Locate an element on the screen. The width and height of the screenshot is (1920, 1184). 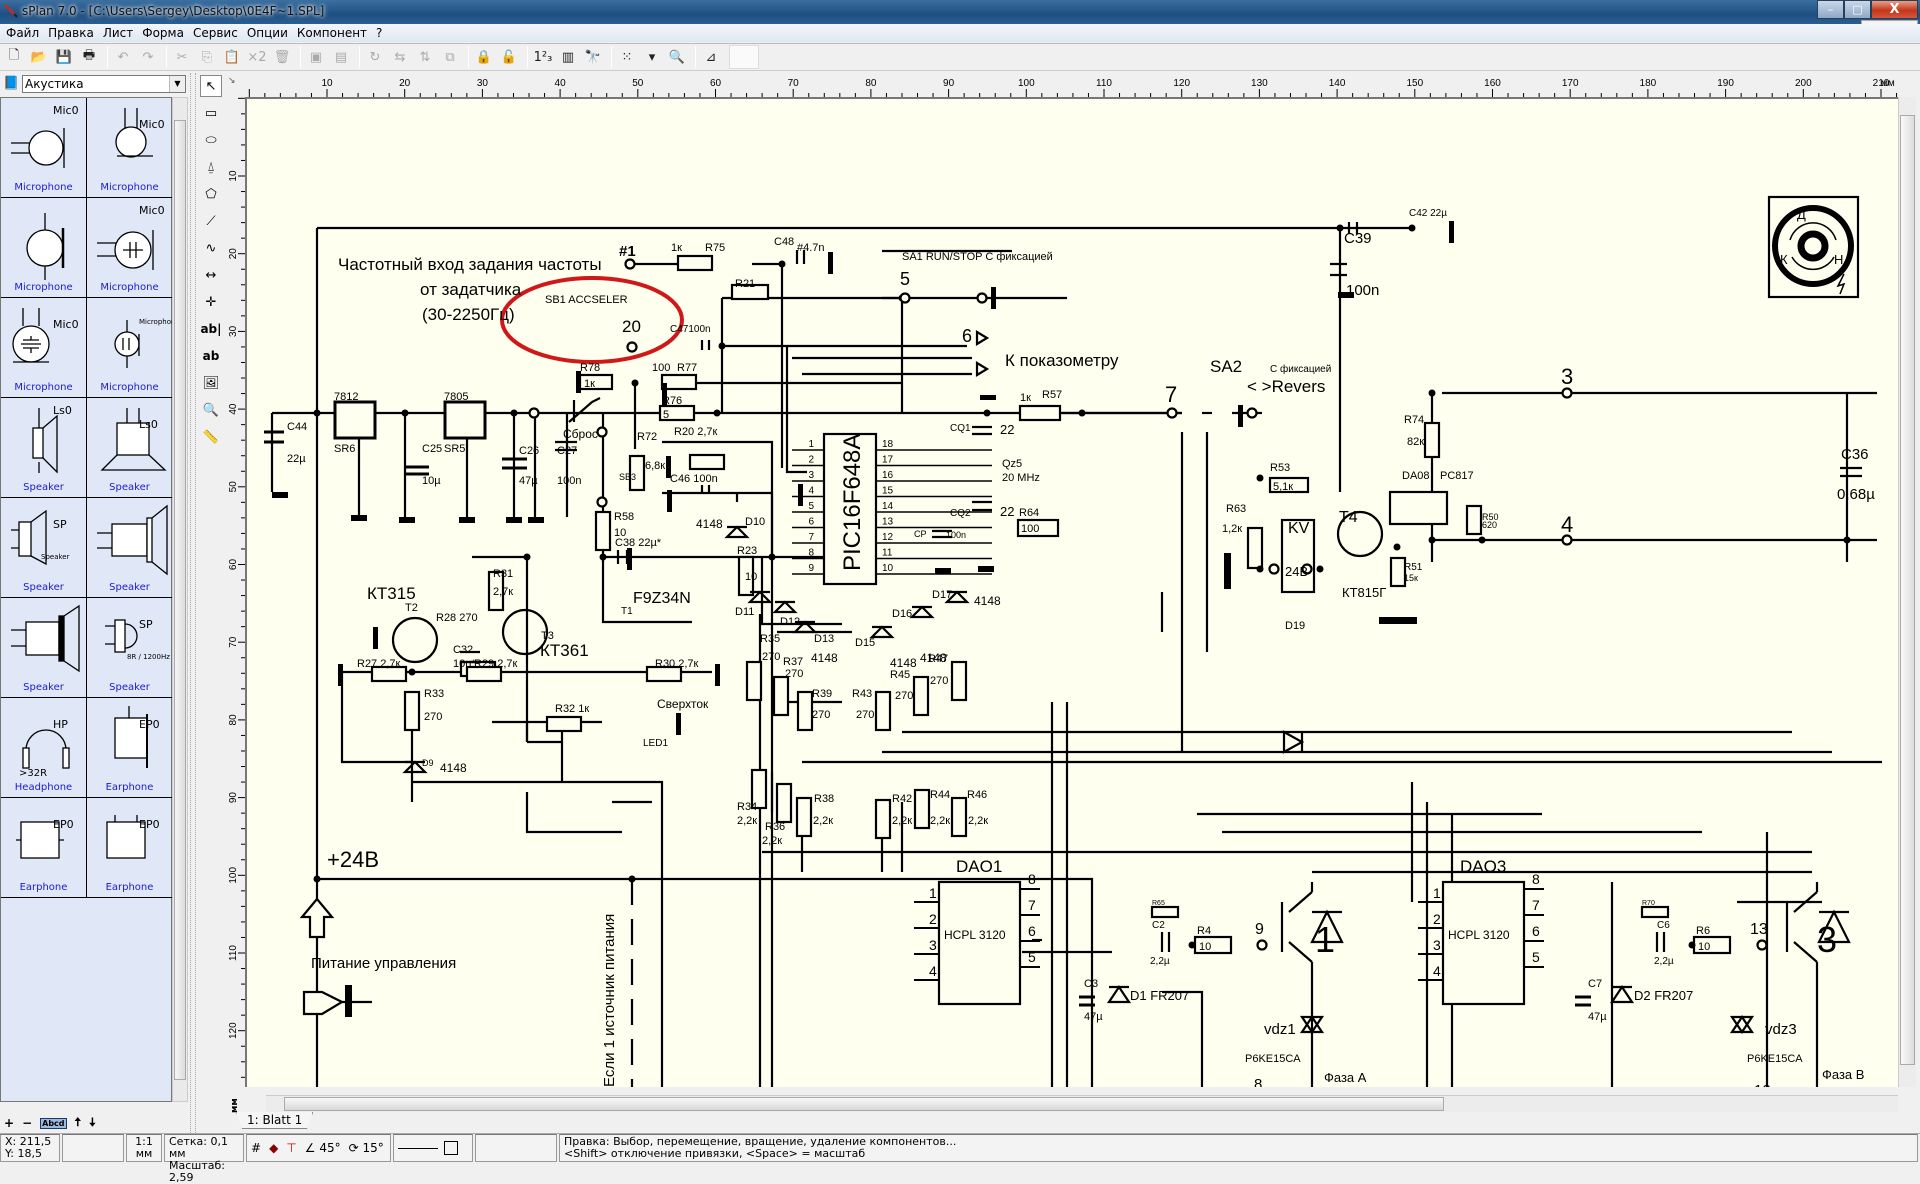
dimension-tool-button: ↔ is located at coordinates (211, 275).